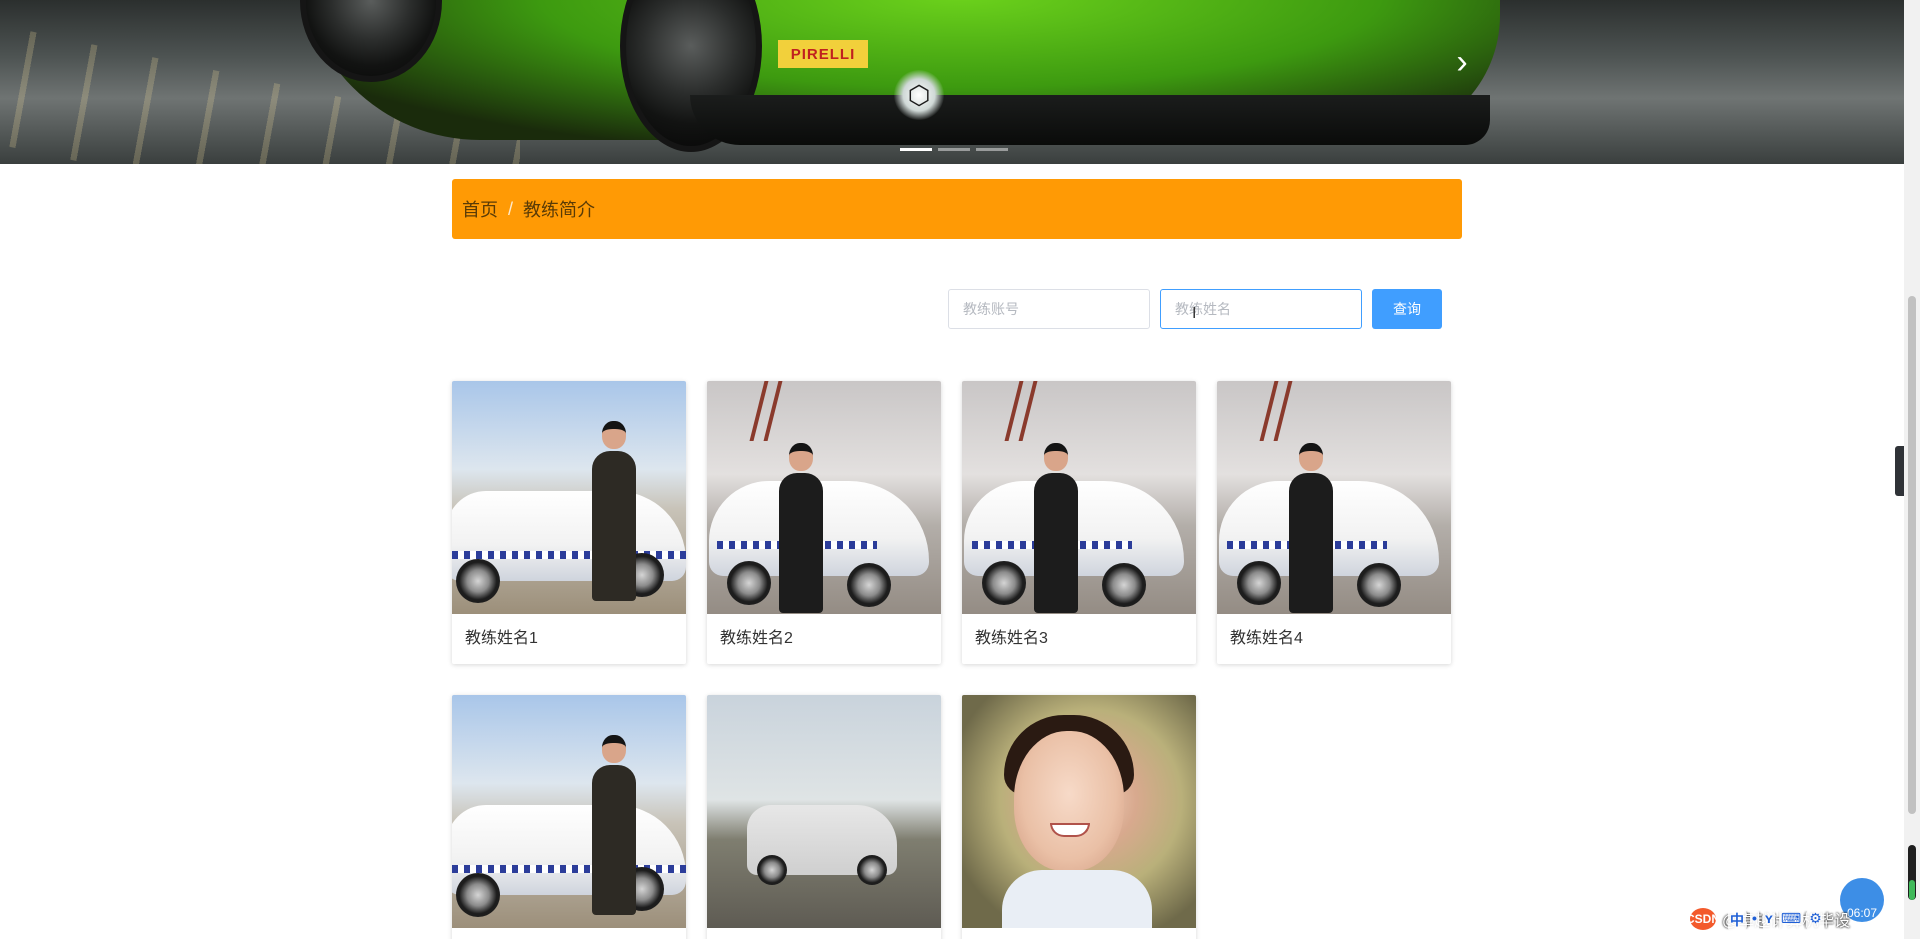 The width and height of the screenshot is (1920, 939). Describe the element at coordinates (480, 209) in the screenshot. I see `breadcrumb-home-link: 首页` at that location.